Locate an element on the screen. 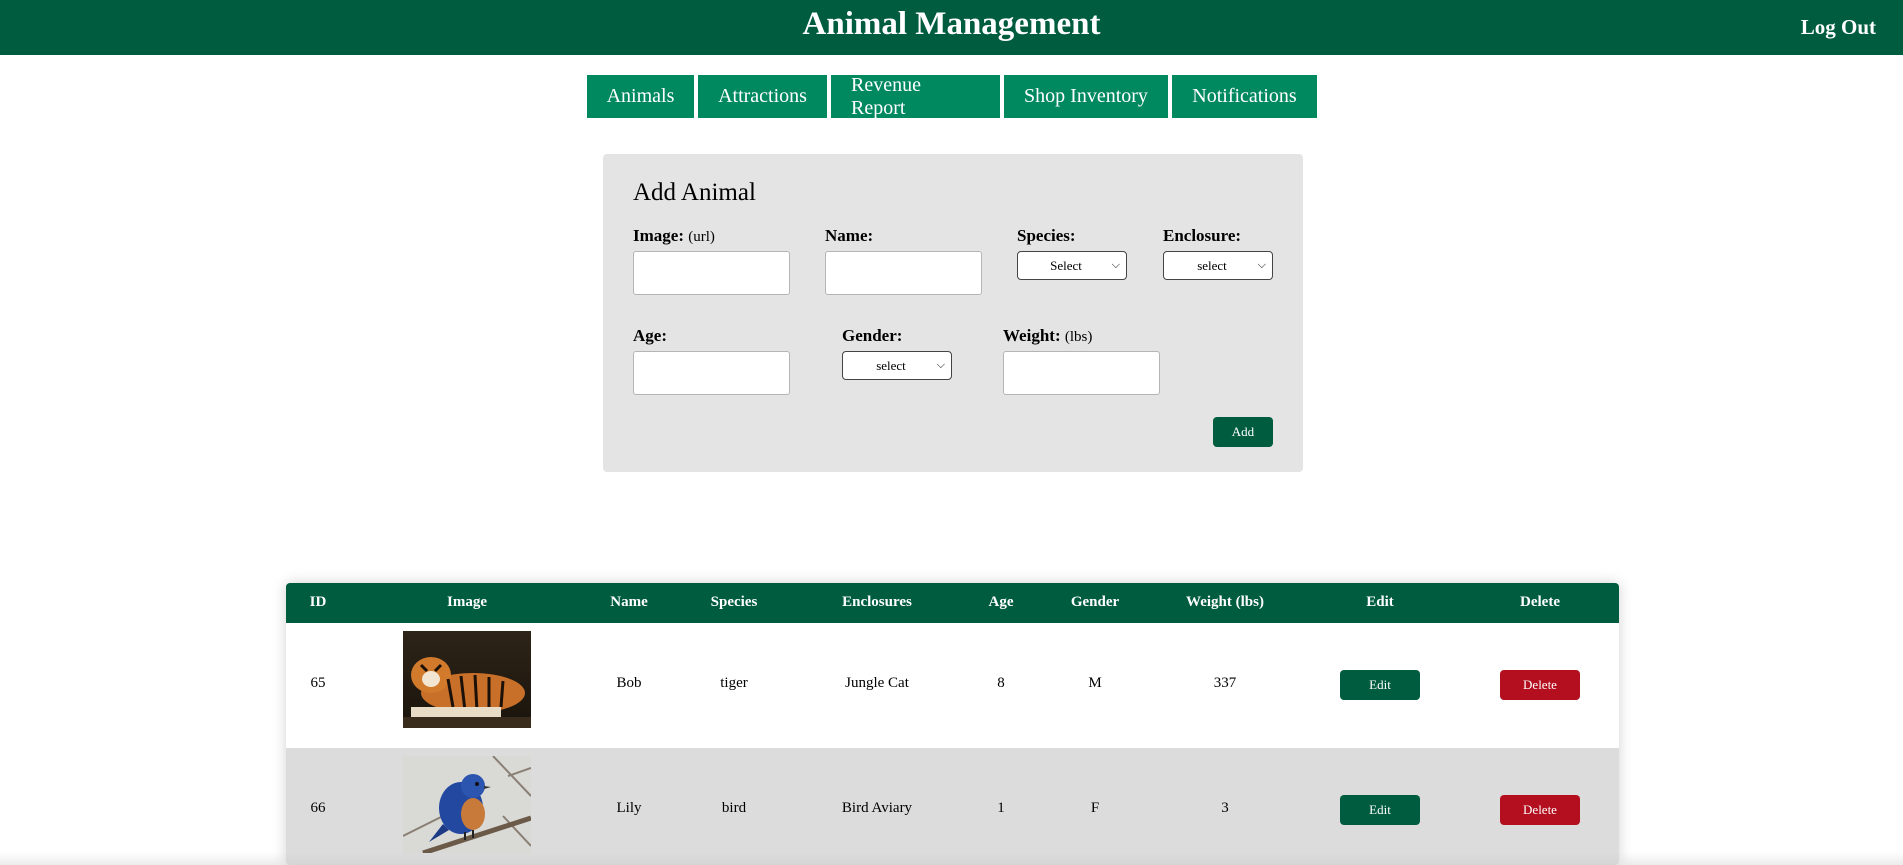  name-input is located at coordinates (903, 273).